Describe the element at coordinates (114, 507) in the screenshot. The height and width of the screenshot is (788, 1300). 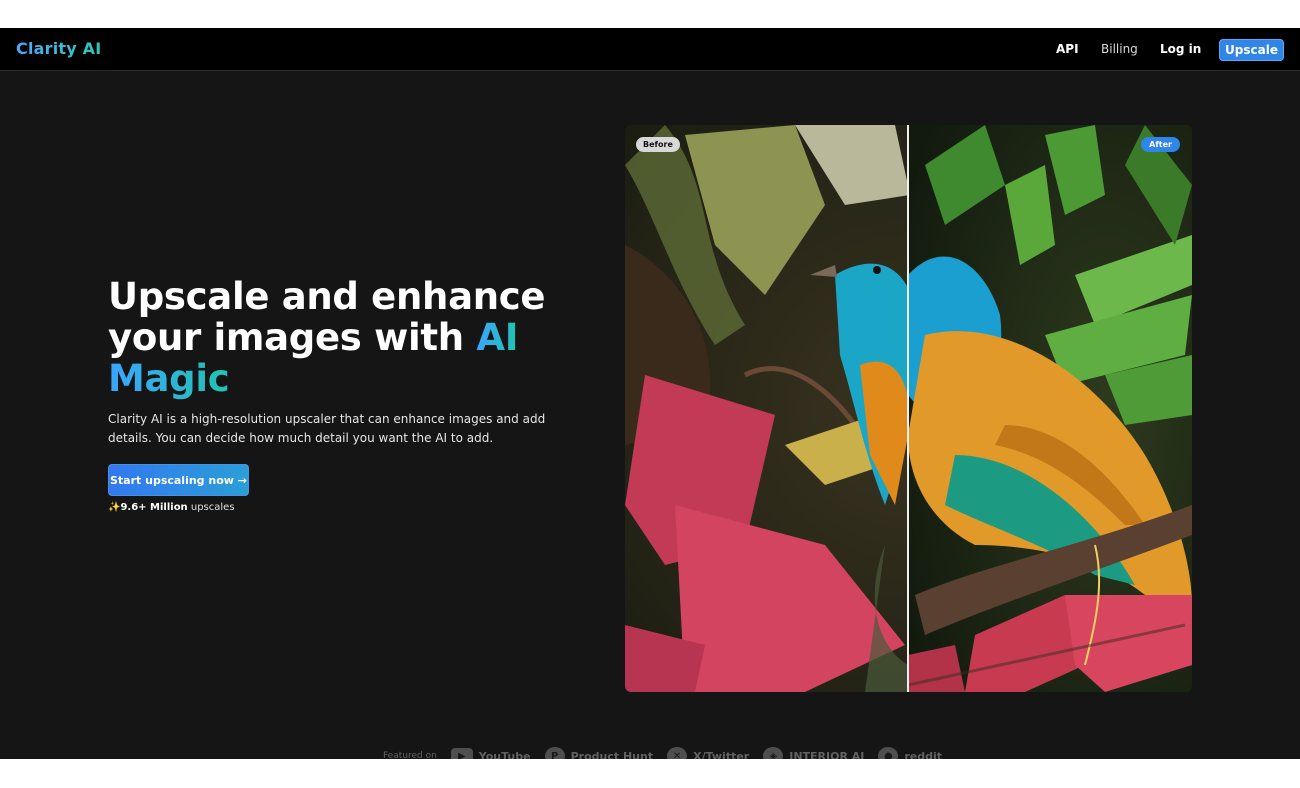
I see `sparkle-icon: ✨` at that location.